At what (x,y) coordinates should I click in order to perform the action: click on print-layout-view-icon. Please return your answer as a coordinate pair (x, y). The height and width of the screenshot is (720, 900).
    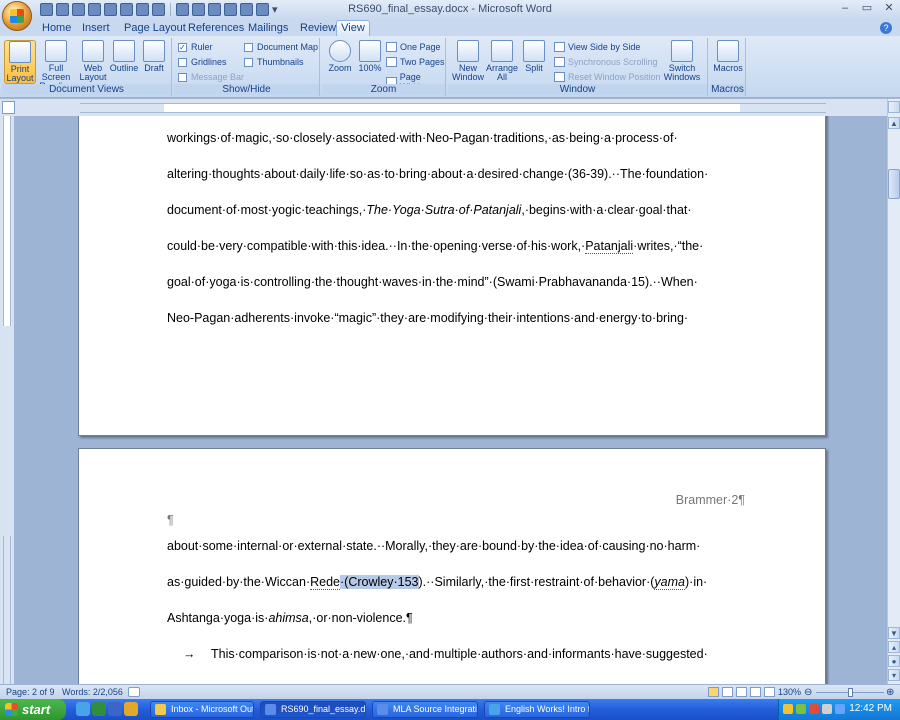
    Looking at the image, I should click on (713, 692).